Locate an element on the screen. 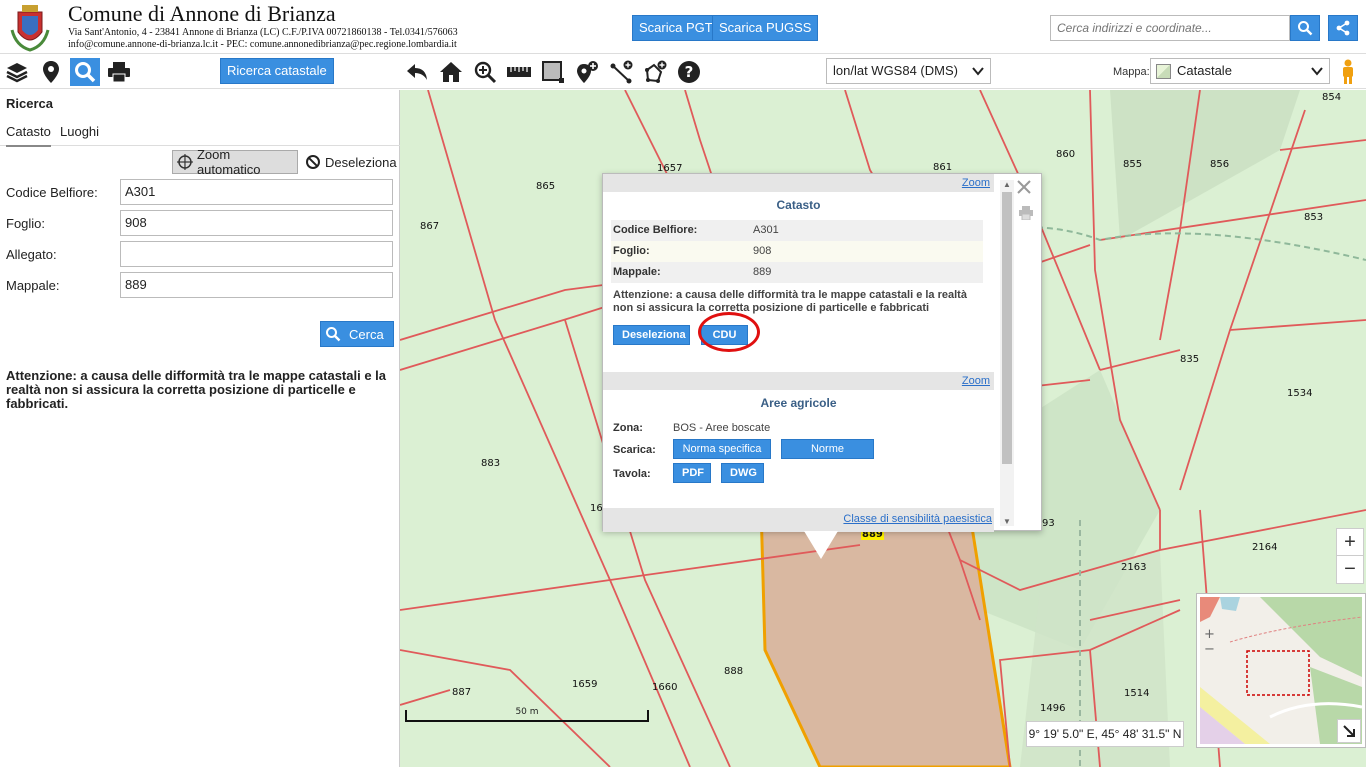  close-icon is located at coordinates (1024, 187).